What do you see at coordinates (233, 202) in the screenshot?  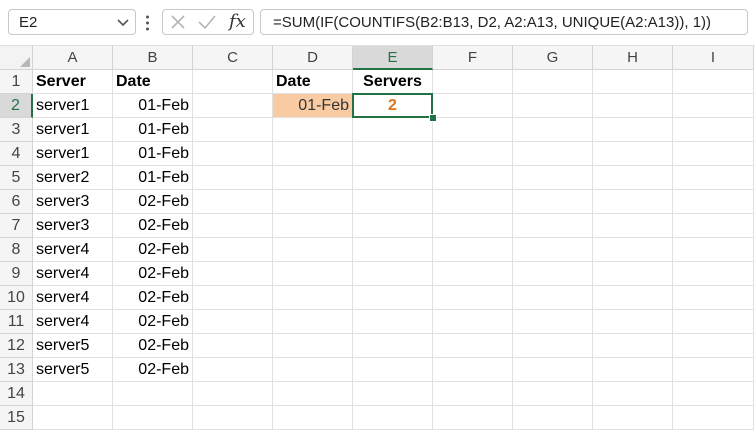 I see `cell-c6` at bounding box center [233, 202].